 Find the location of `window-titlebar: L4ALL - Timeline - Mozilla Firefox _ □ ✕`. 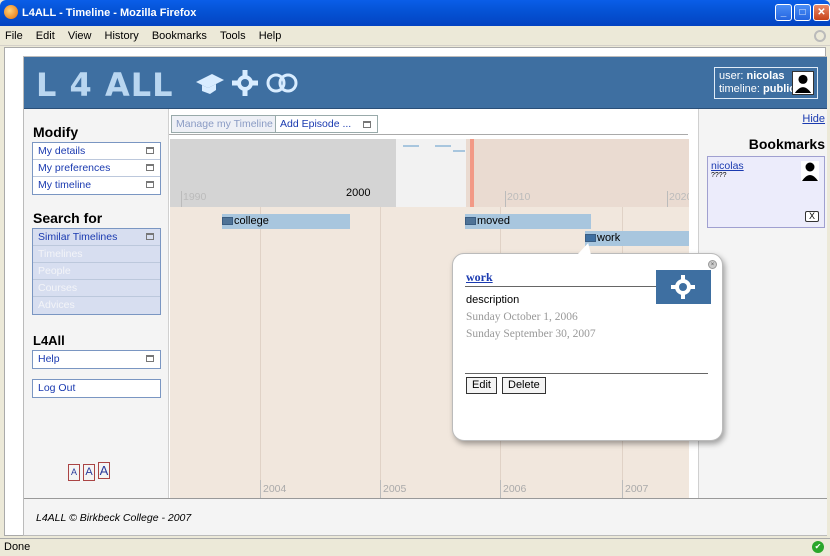

window-titlebar: L4ALL - Timeline - Mozilla Firefox _ □ ✕ is located at coordinates (415, 13).